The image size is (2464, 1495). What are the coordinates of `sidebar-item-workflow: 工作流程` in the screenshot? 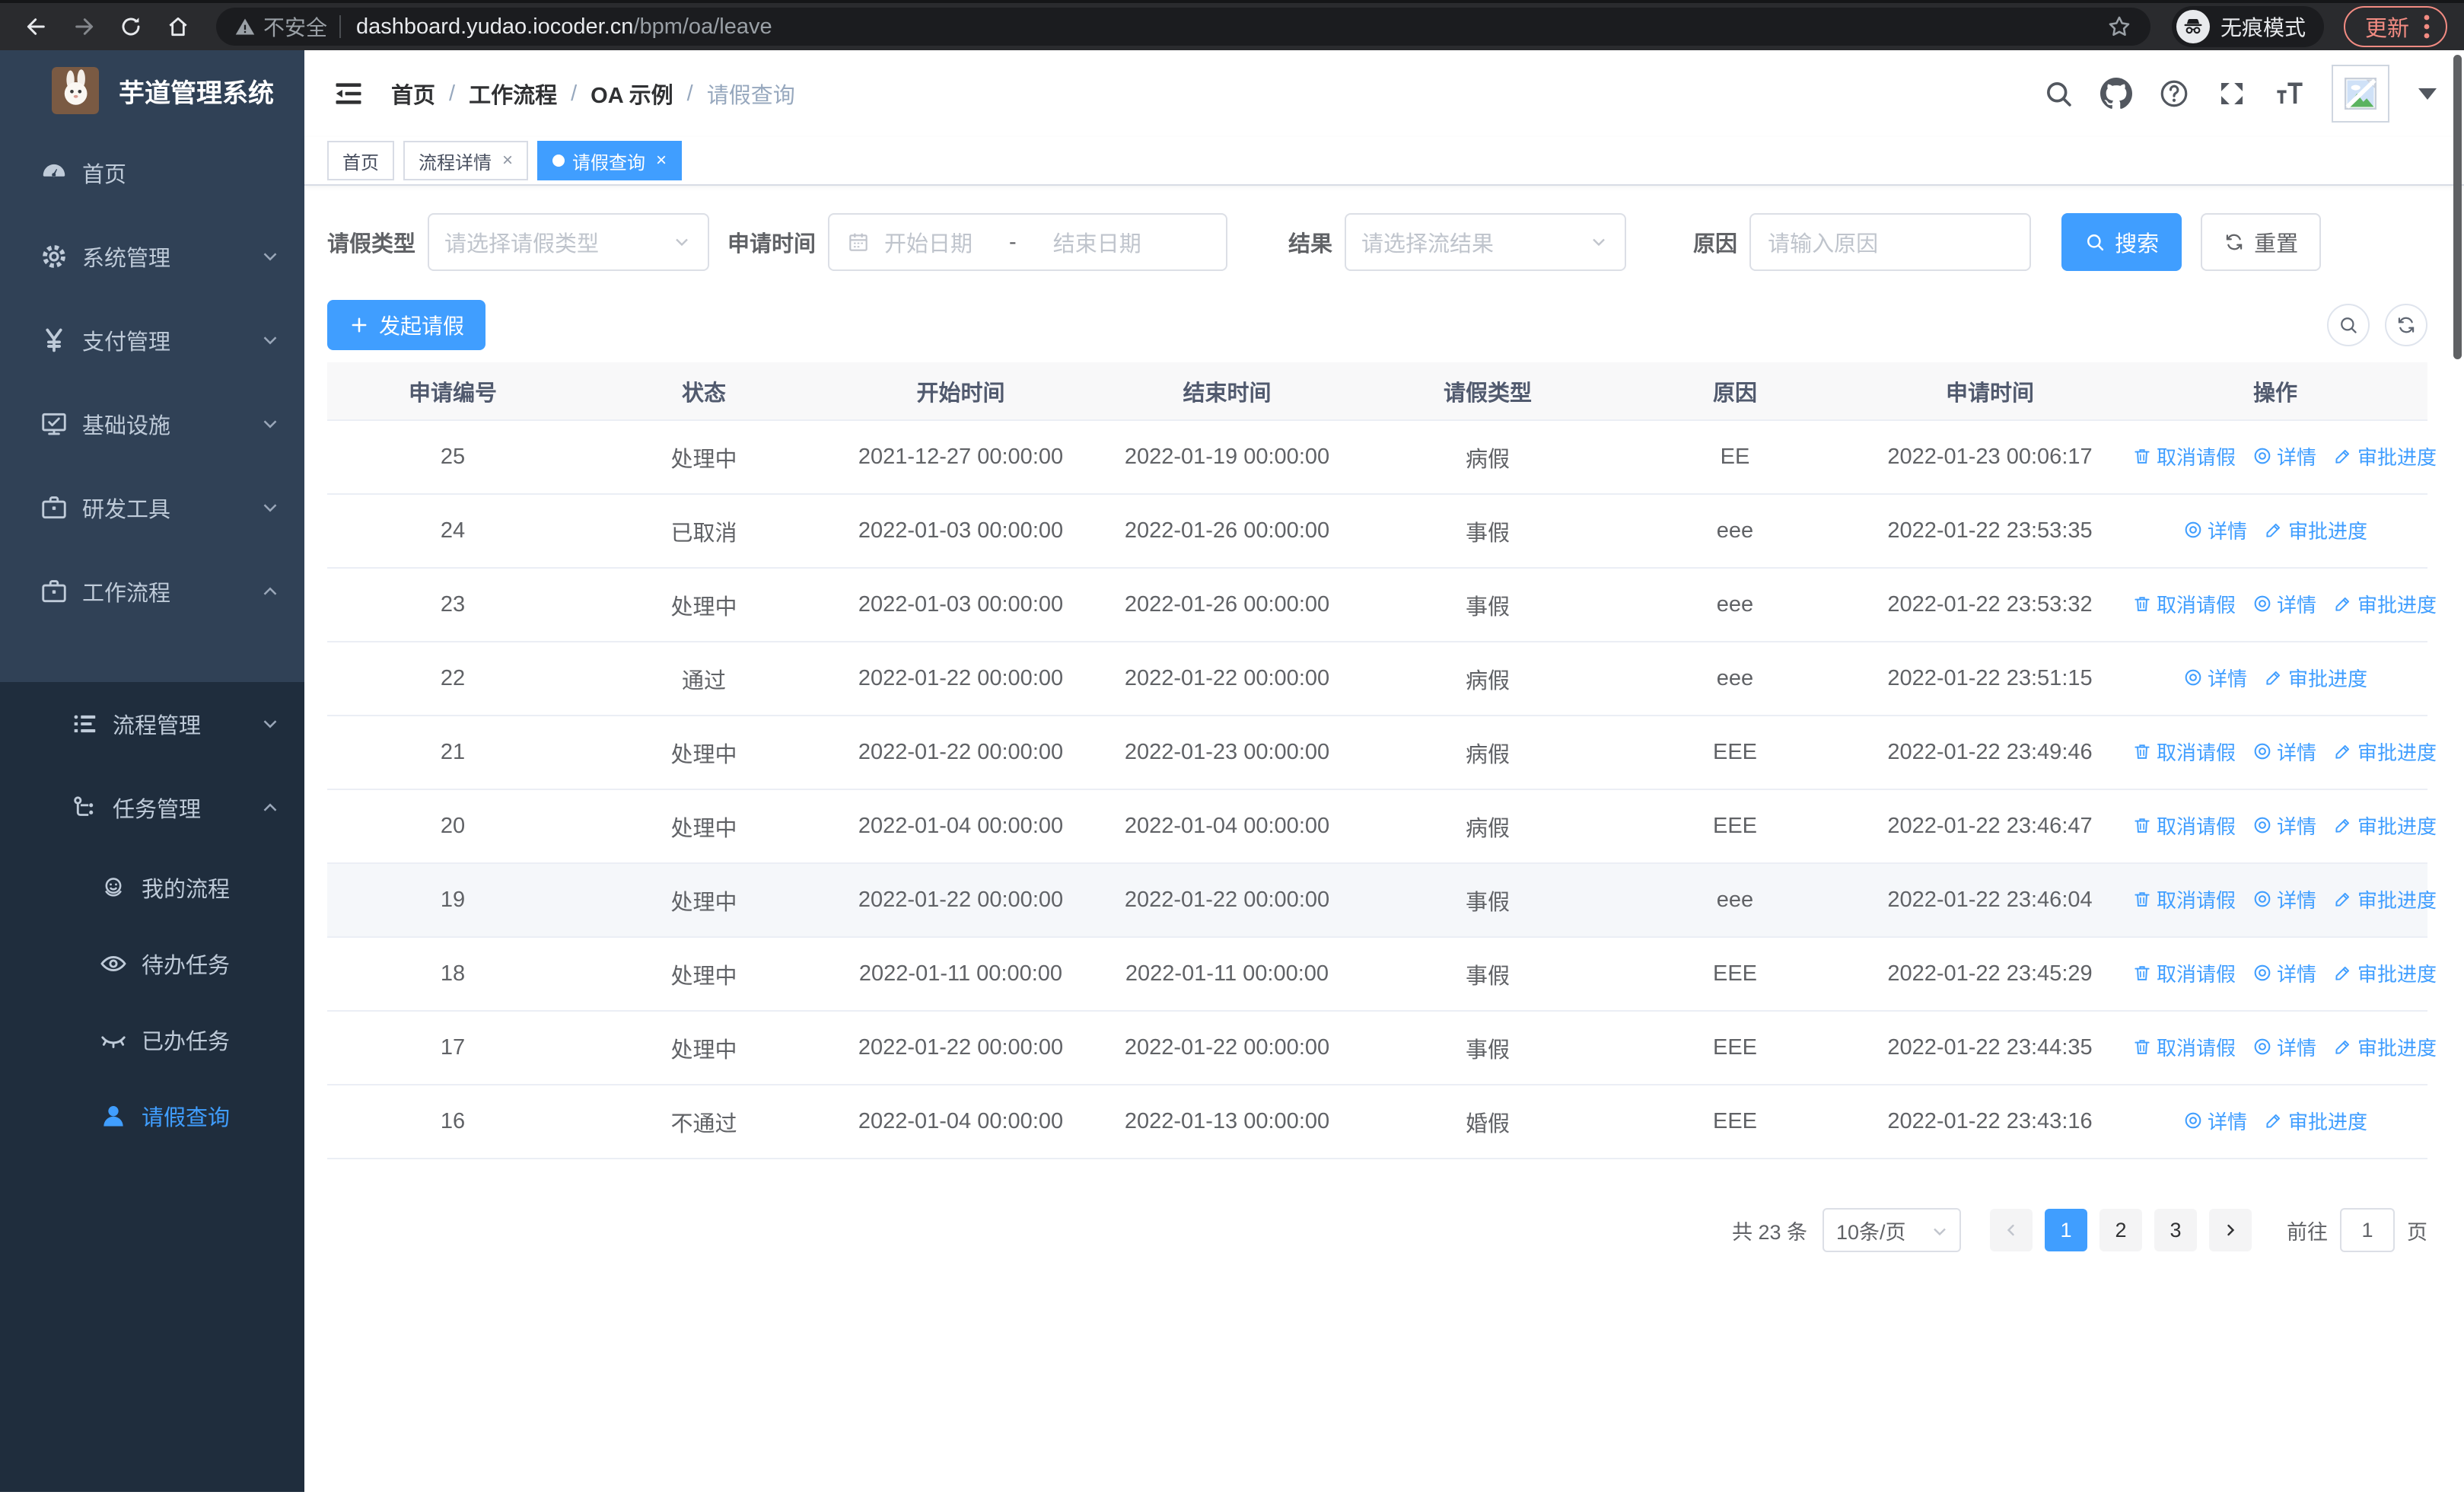 It's located at (152, 591).